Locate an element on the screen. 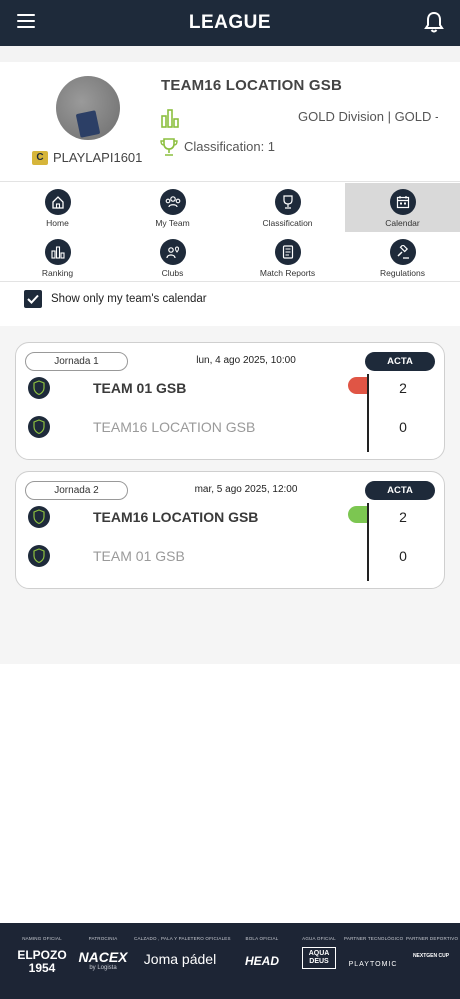 The height and width of the screenshot is (999, 460). calendar-icon is located at coordinates (402, 202).